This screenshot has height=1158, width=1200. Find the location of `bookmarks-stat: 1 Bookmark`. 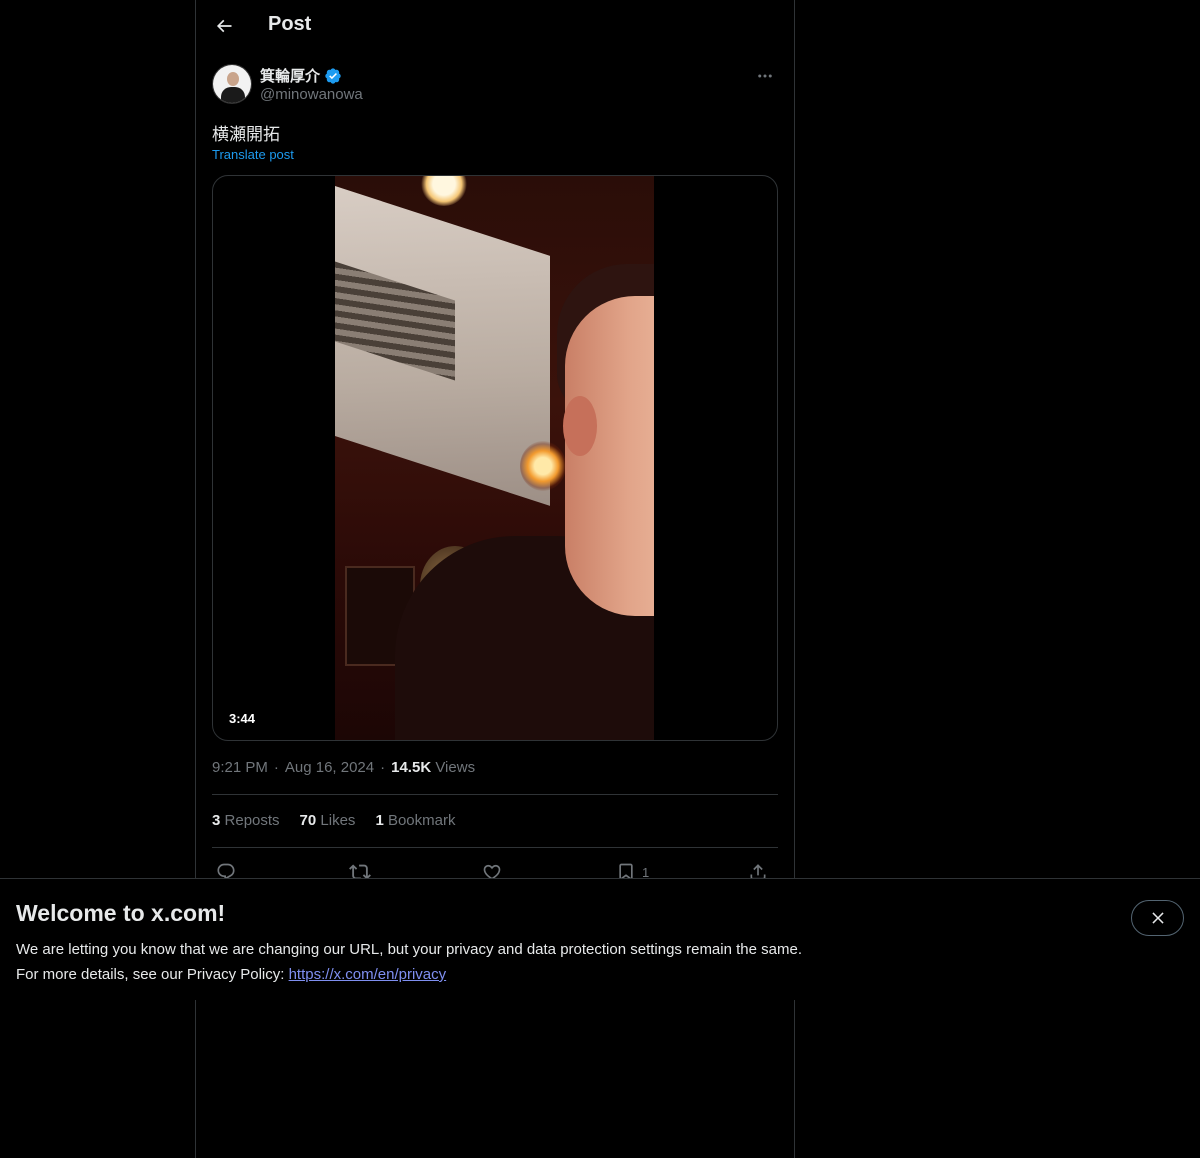

bookmarks-stat: 1 Bookmark is located at coordinates (415, 820).